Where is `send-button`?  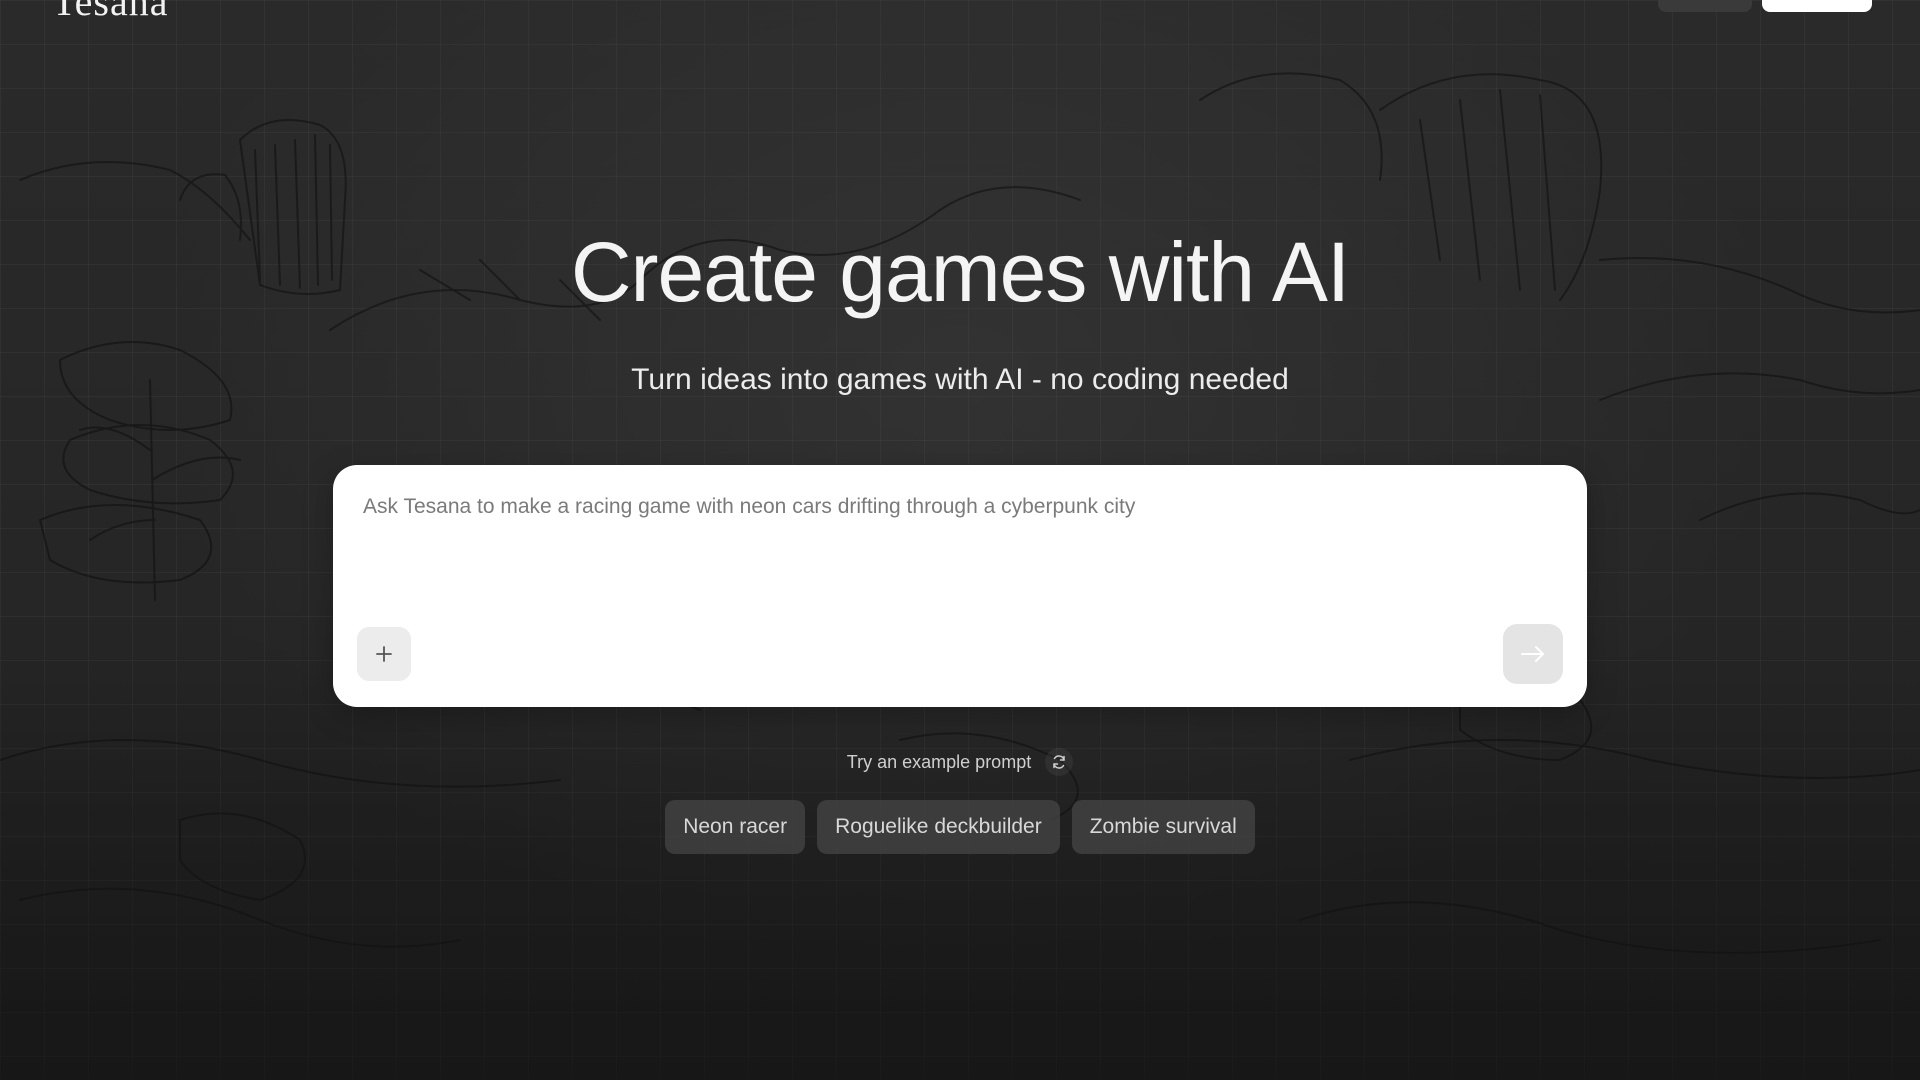 send-button is located at coordinates (1533, 654).